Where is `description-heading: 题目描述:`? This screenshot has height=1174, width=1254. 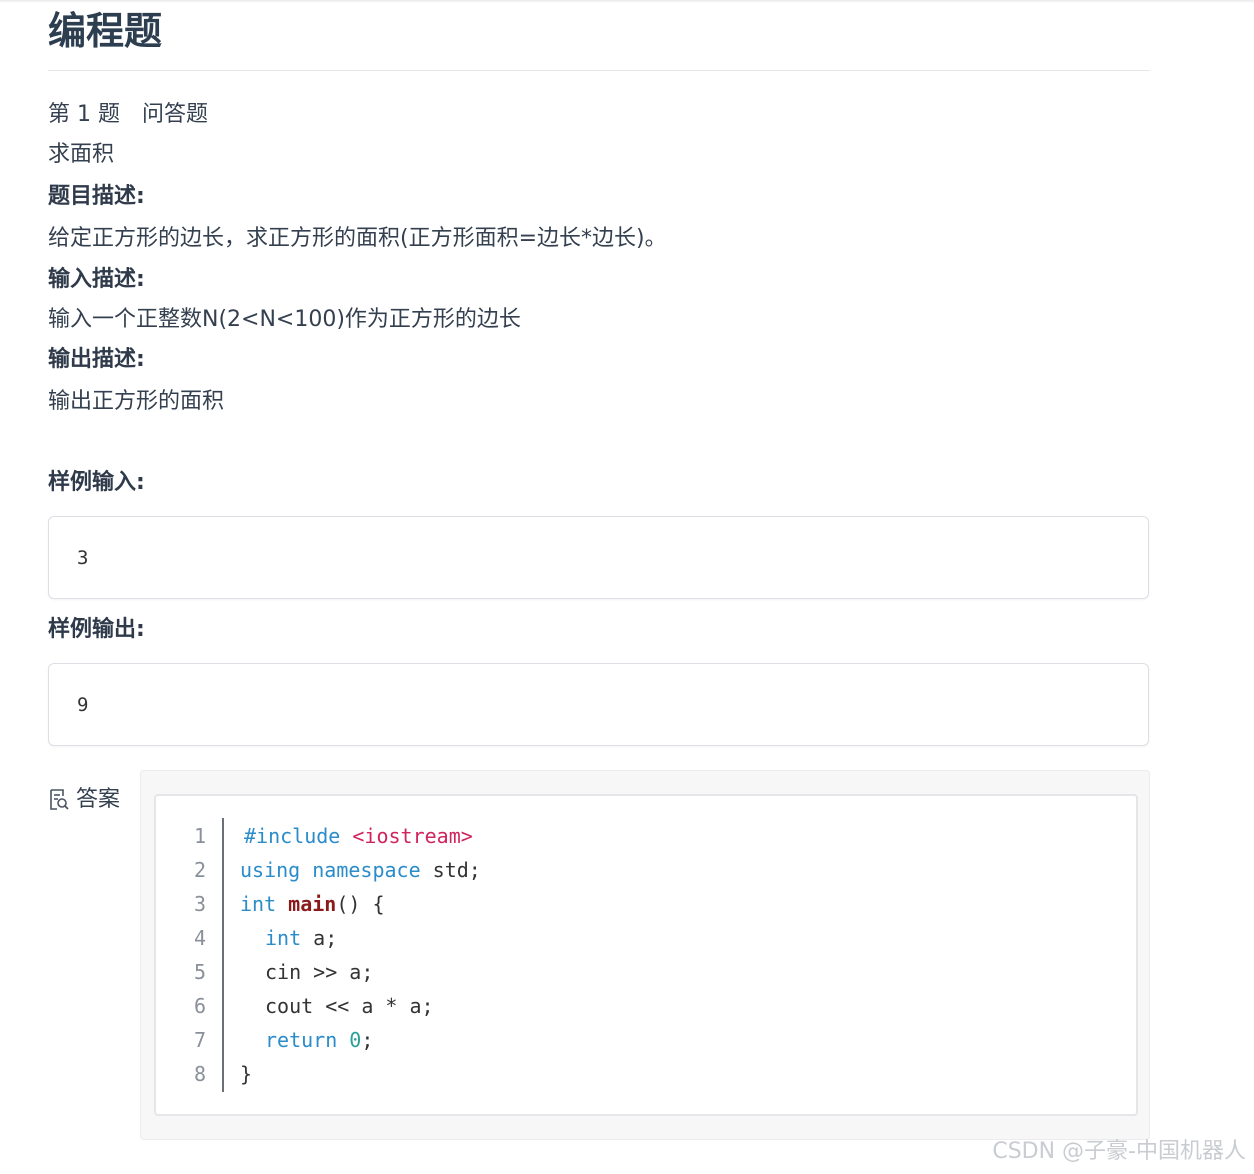
description-heading: 题目描述: is located at coordinates (96, 196).